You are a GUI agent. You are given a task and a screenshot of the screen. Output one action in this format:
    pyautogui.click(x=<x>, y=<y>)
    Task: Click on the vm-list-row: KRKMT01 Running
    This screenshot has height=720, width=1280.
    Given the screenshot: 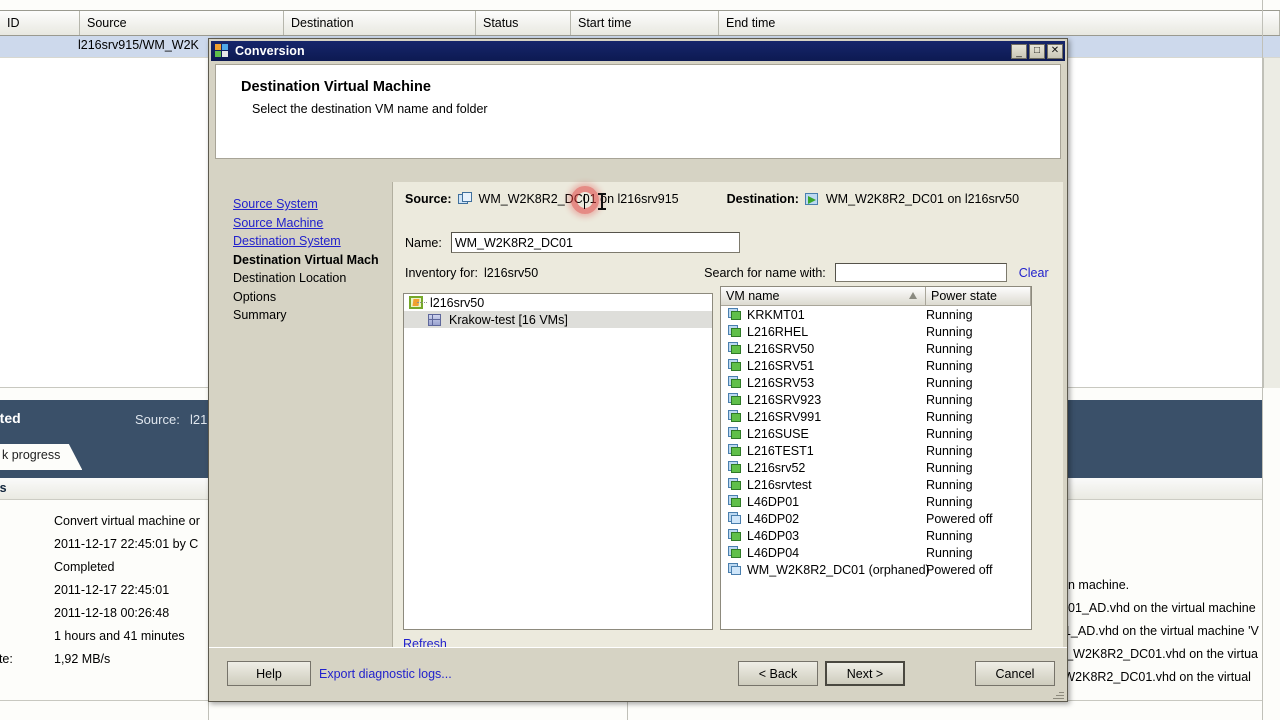 What is the action you would take?
    pyautogui.click(x=876, y=314)
    